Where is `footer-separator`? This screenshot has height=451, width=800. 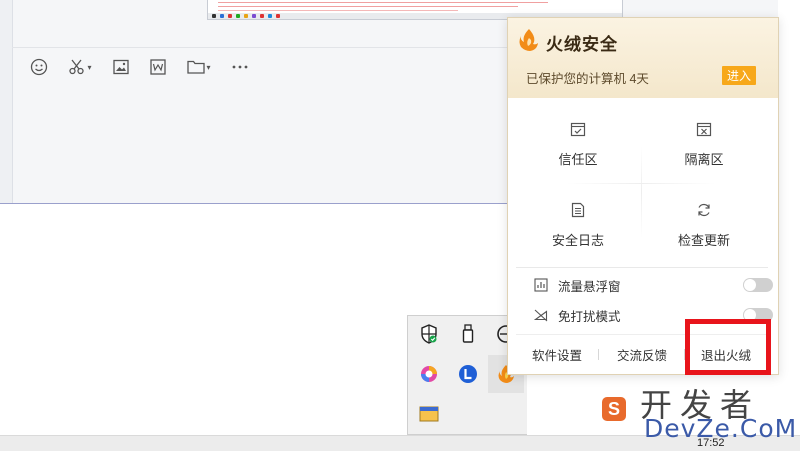
footer-separator is located at coordinates (598, 354).